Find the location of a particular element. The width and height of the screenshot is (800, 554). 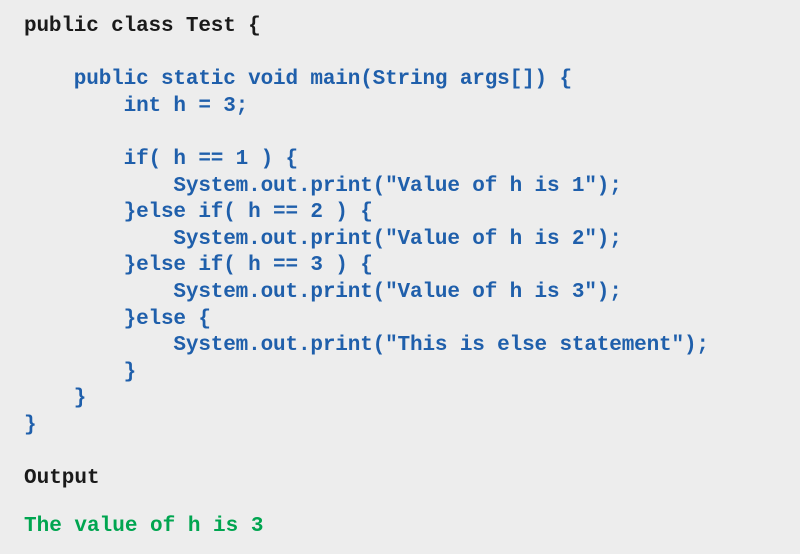

output-result-text: The value of h is 3 is located at coordinates (144, 527).